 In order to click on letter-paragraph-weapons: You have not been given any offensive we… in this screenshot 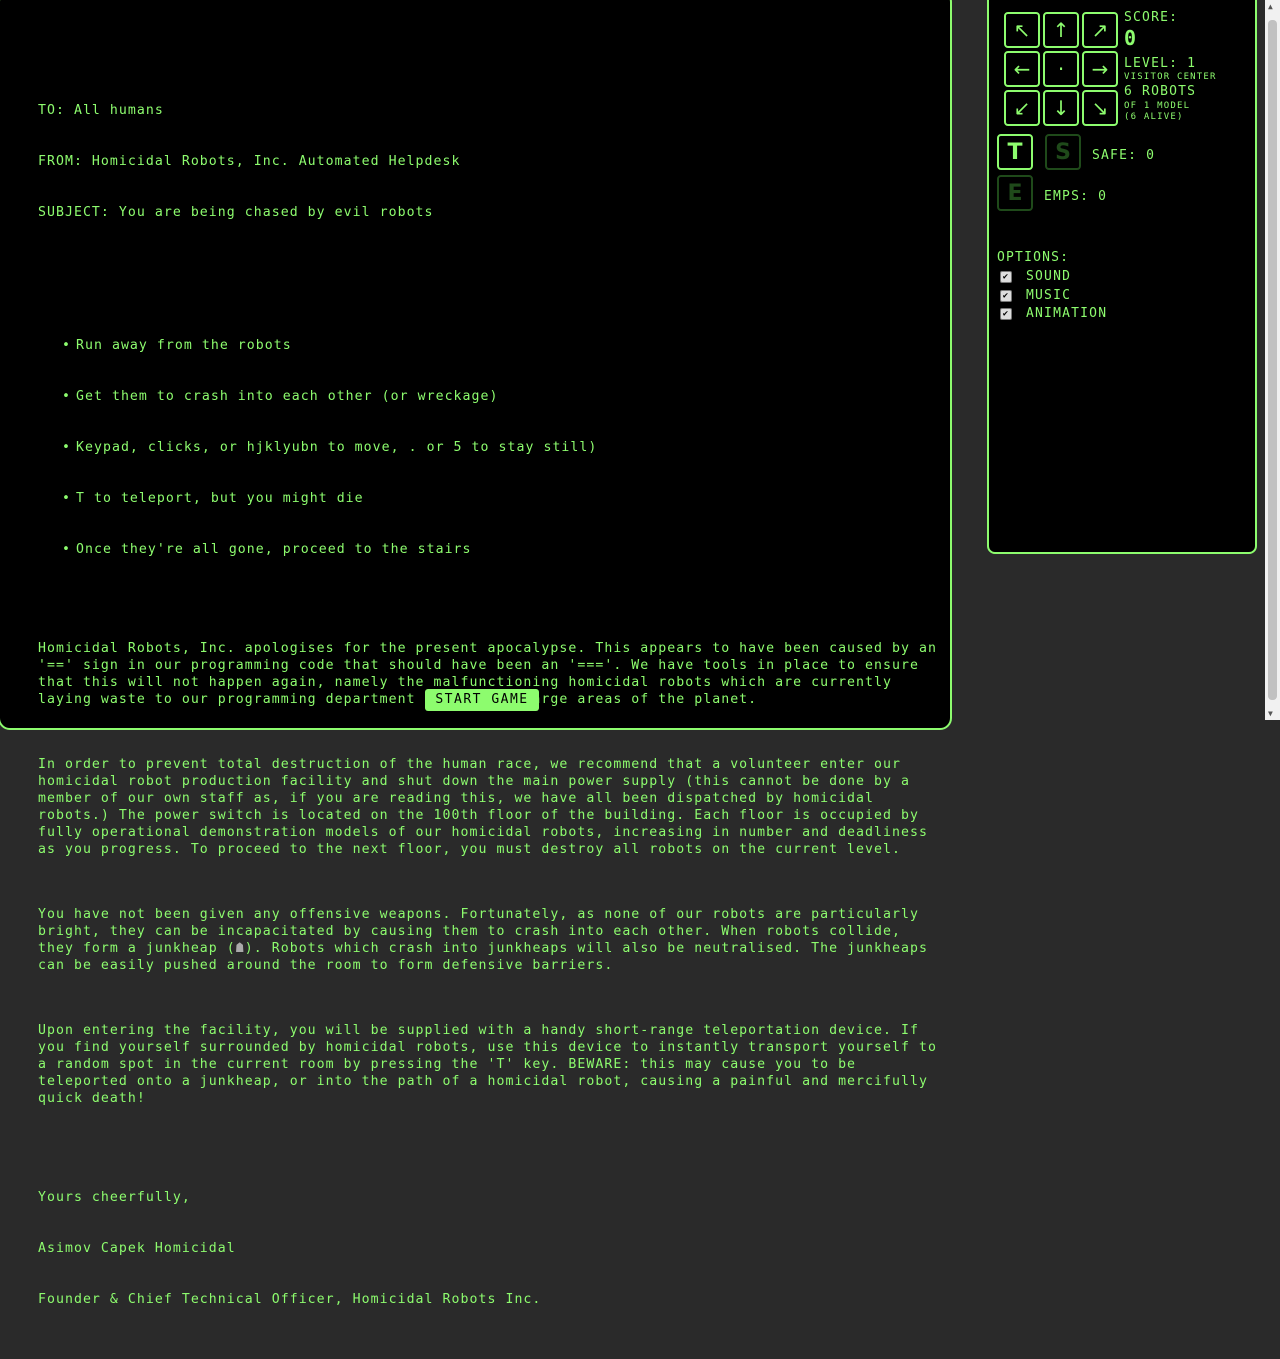, I will do `click(488, 940)`.